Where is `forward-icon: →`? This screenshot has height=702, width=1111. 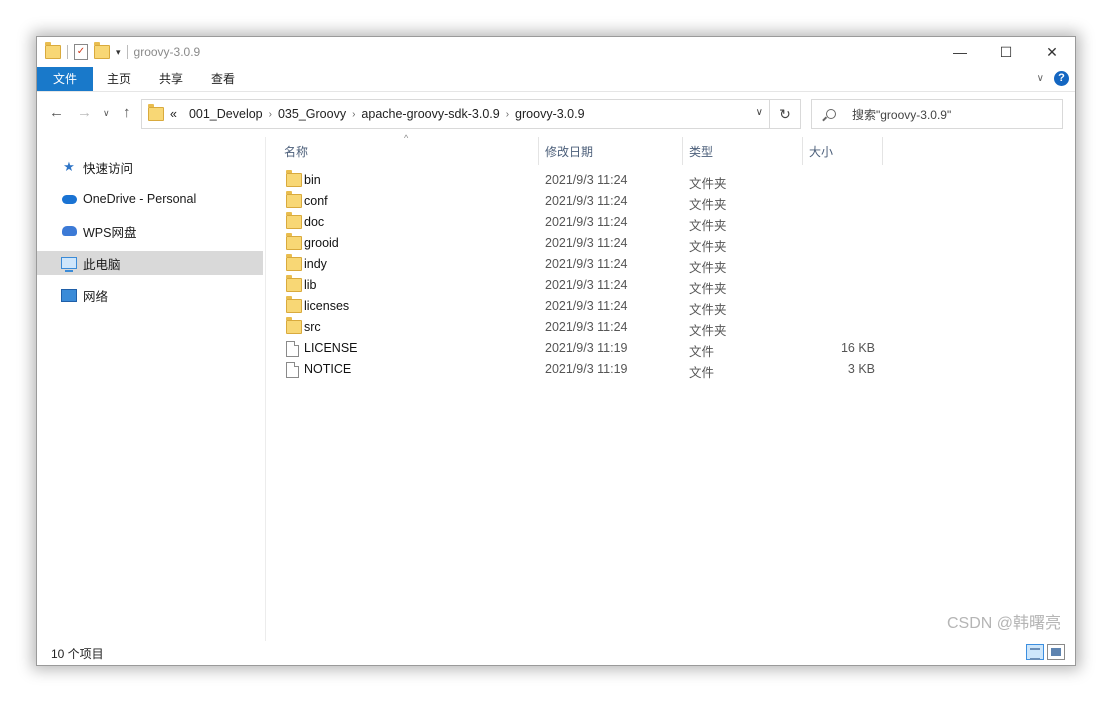 forward-icon: → is located at coordinates (84, 112).